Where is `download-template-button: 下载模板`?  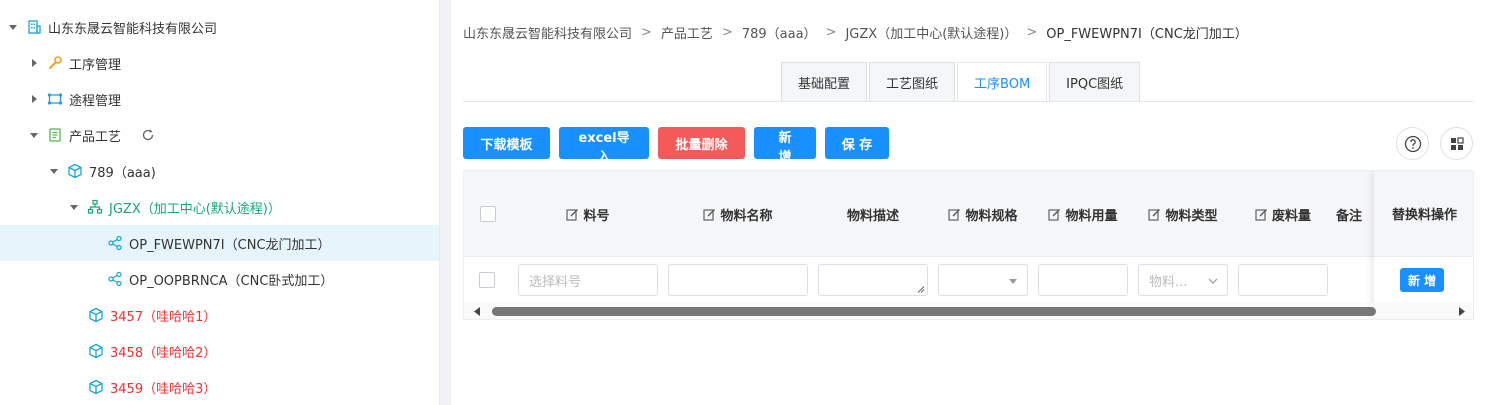
download-template-button: 下载模板 is located at coordinates (506, 143).